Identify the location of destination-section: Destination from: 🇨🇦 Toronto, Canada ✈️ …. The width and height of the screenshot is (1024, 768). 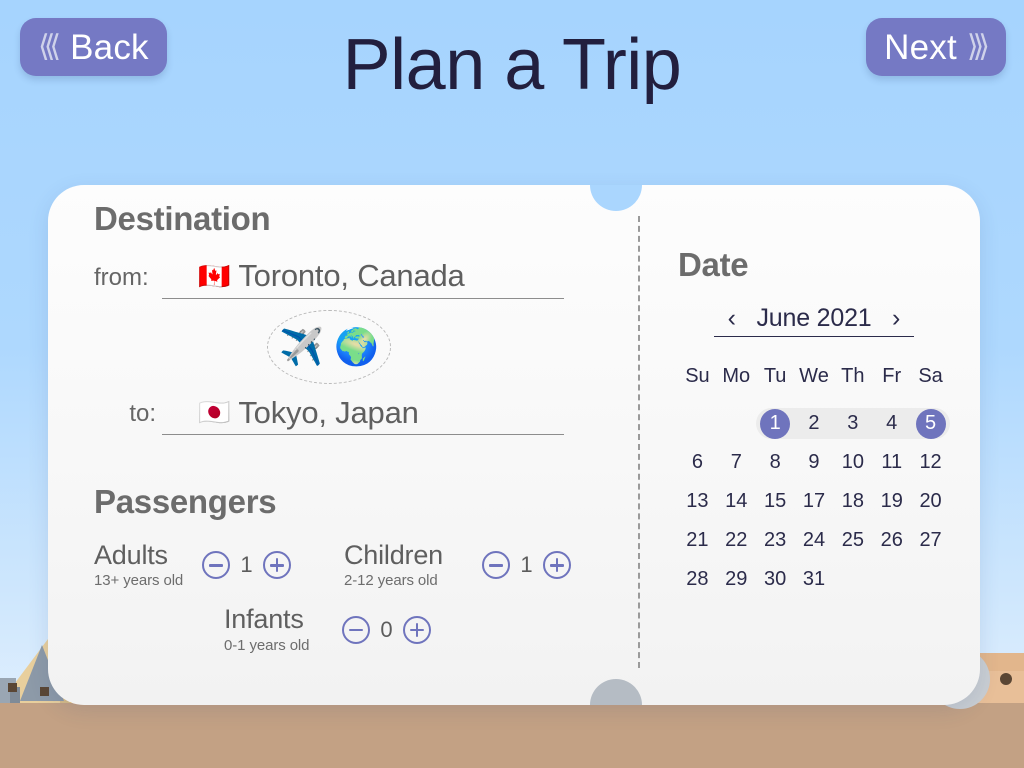
(329, 318).